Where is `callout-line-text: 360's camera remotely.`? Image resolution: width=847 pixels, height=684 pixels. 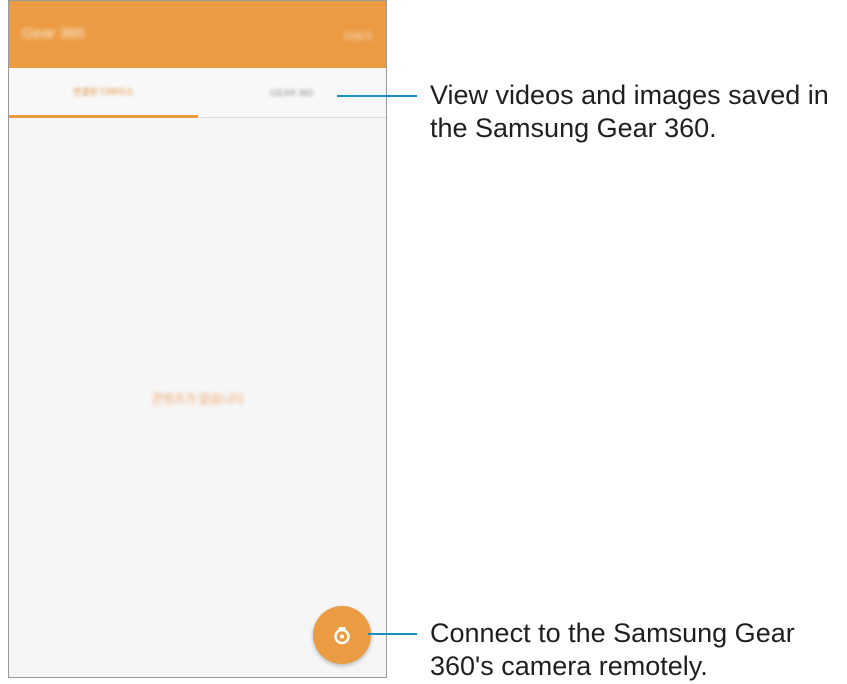 callout-line-text: 360's camera remotely. is located at coordinates (569, 666).